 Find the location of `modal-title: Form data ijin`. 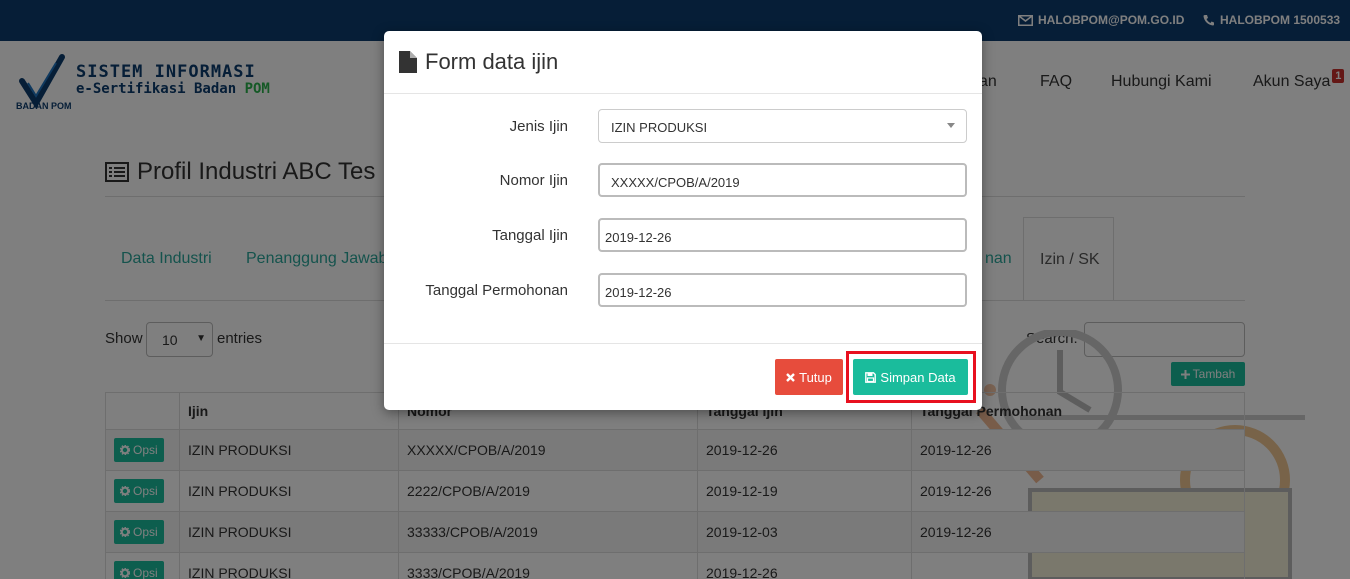

modal-title: Form data ijin is located at coordinates (492, 61).